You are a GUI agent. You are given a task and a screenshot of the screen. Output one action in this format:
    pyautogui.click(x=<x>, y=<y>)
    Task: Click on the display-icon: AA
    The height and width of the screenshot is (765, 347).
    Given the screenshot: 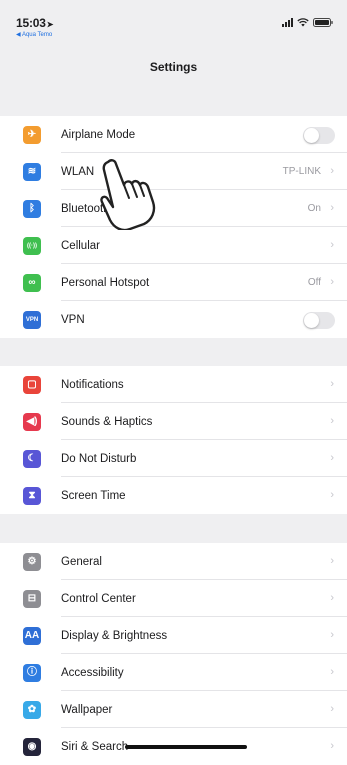 What is the action you would take?
    pyautogui.click(x=32, y=635)
    